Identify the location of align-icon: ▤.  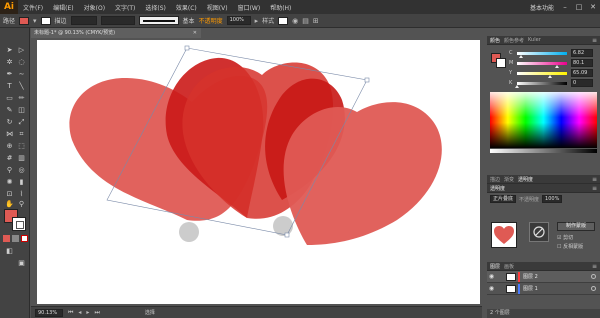
(305, 21).